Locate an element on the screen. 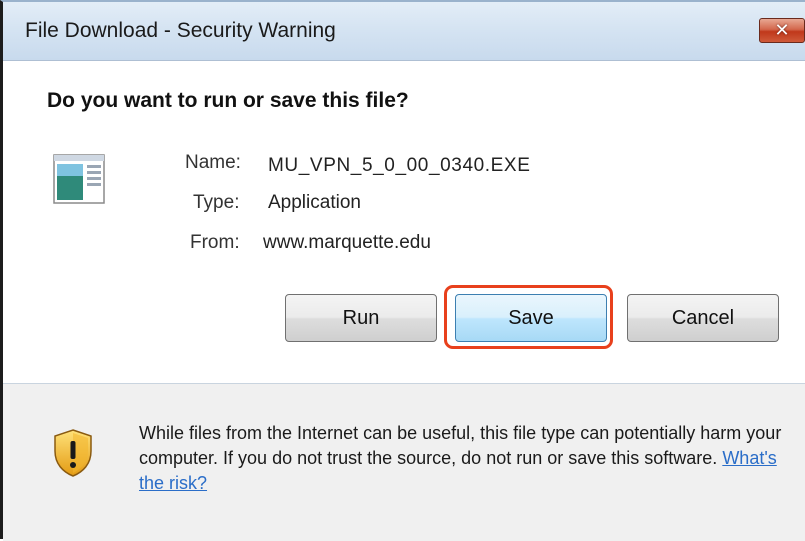  cancel-button: Cancel is located at coordinates (703, 318).